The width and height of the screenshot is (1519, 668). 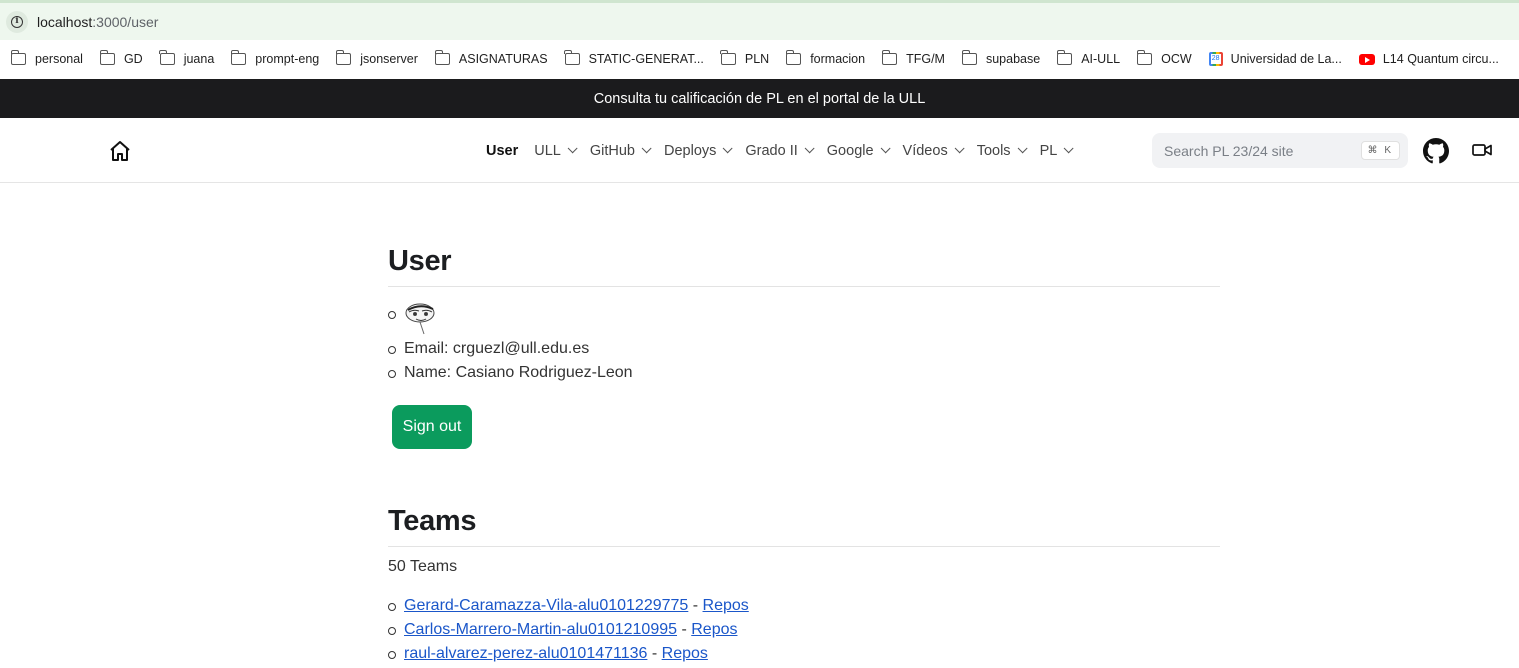 What do you see at coordinates (857, 151) in the screenshot?
I see `nav-item-google: Google` at bounding box center [857, 151].